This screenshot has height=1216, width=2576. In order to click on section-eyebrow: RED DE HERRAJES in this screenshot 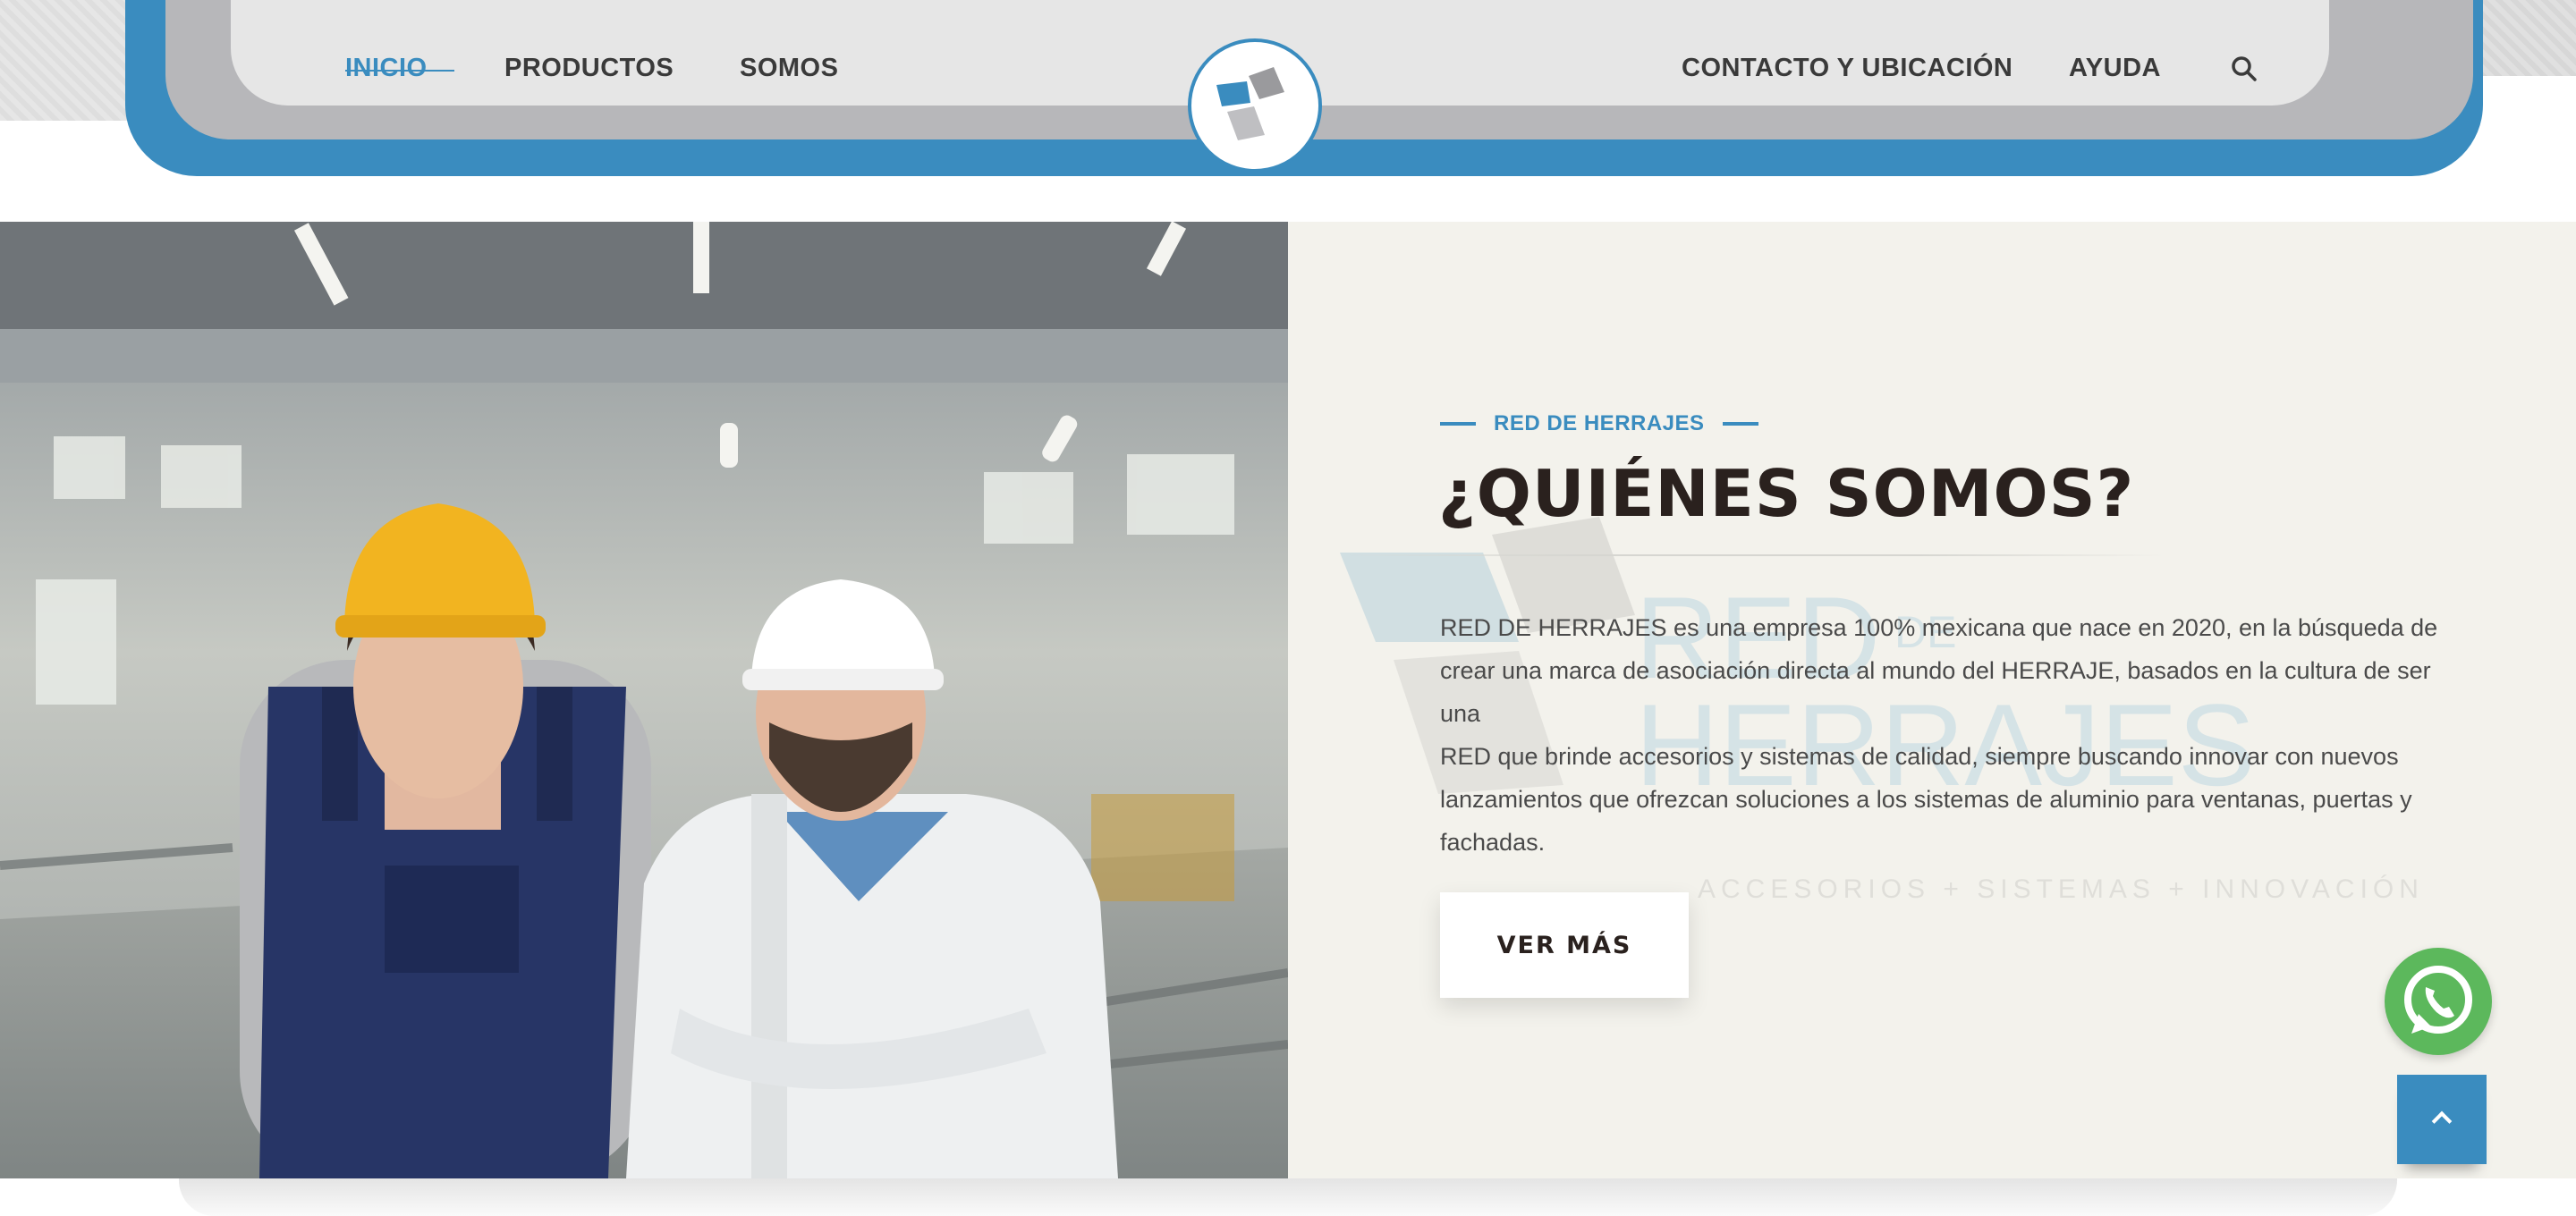, I will do `click(1599, 424)`.